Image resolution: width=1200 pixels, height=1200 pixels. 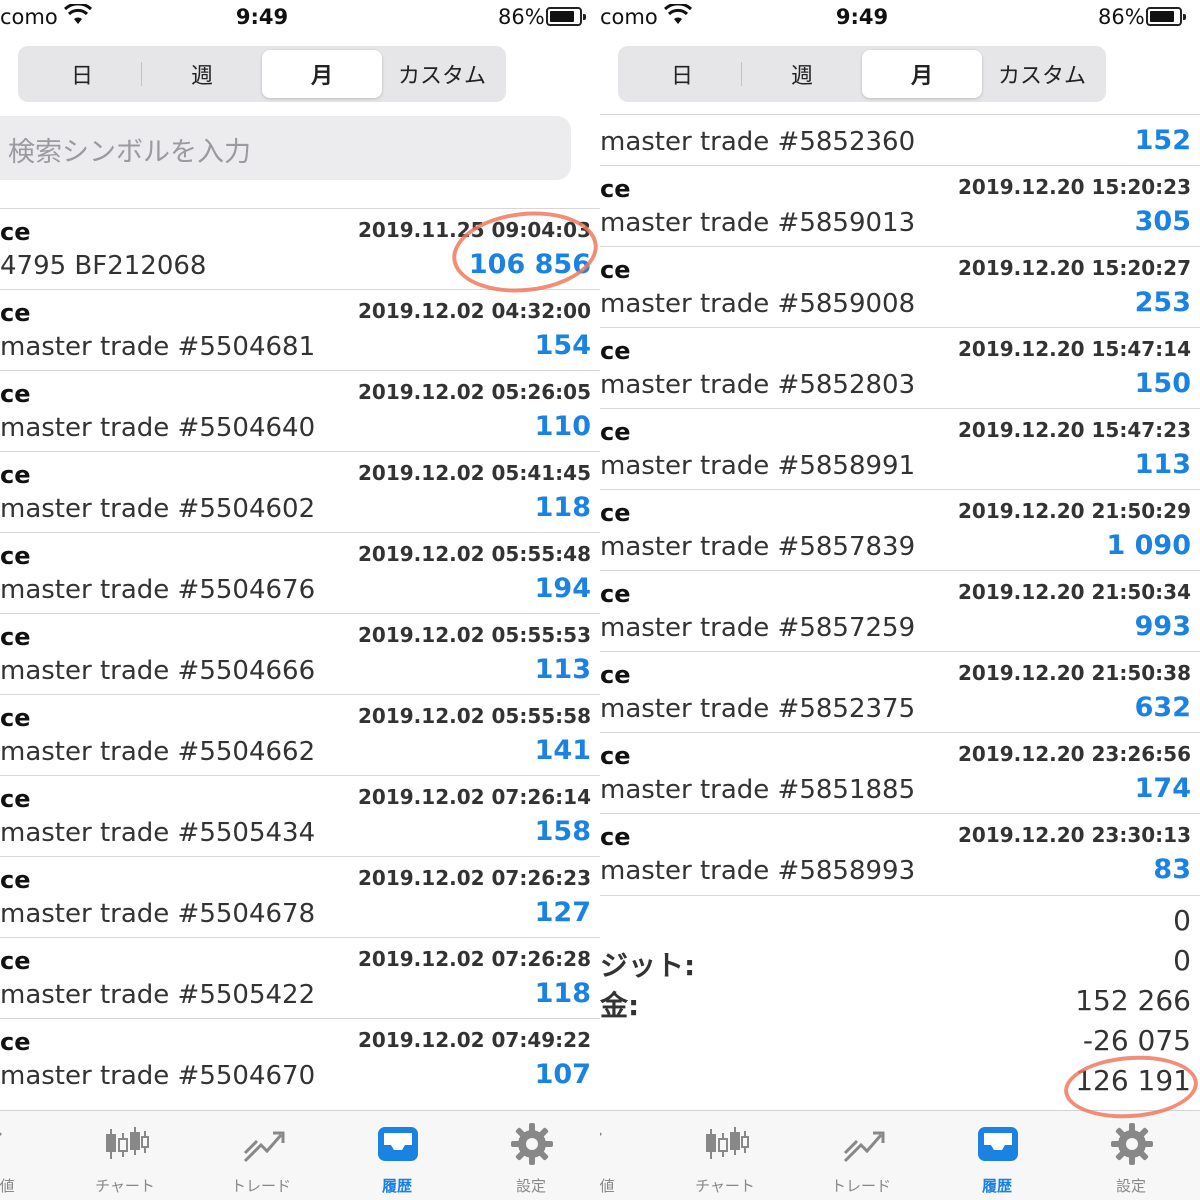 What do you see at coordinates (758, 709) in the screenshot?
I see `trade-comment: master trade #5852375` at bounding box center [758, 709].